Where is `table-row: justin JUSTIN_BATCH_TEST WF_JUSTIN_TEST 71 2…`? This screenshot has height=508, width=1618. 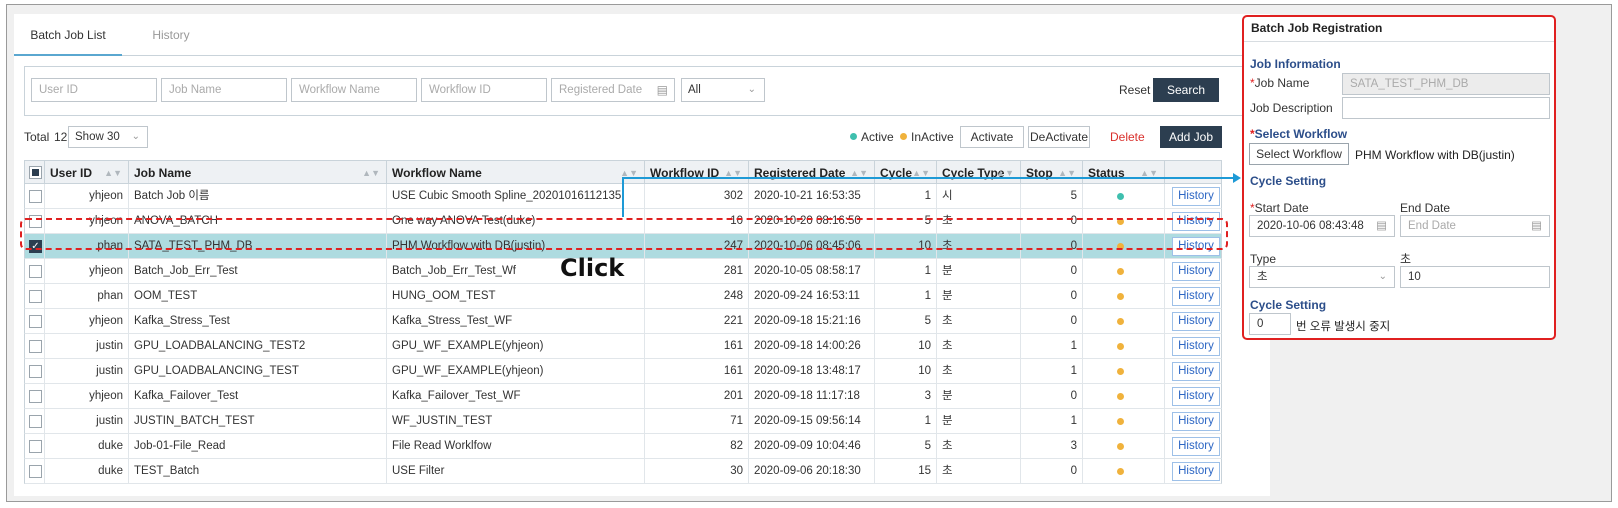
table-row: justin JUSTIN_BATCH_TEST WF_JUSTIN_TEST 71 2… is located at coordinates (623, 421).